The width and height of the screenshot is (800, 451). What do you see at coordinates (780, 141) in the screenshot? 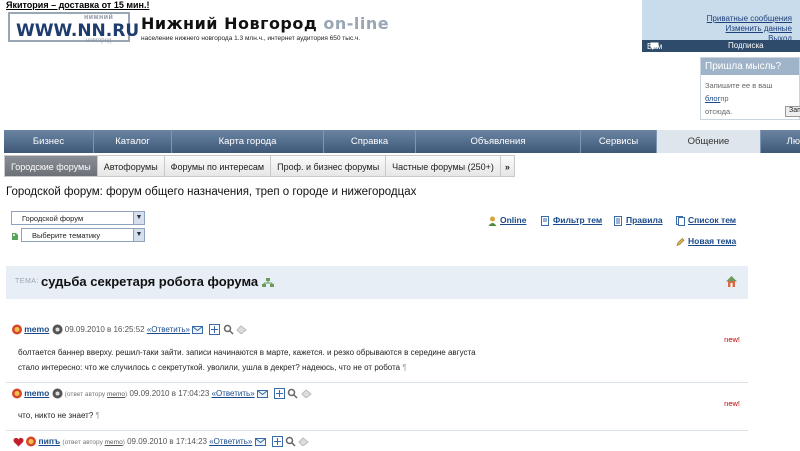
I see `nav-people: Лю` at bounding box center [780, 141].